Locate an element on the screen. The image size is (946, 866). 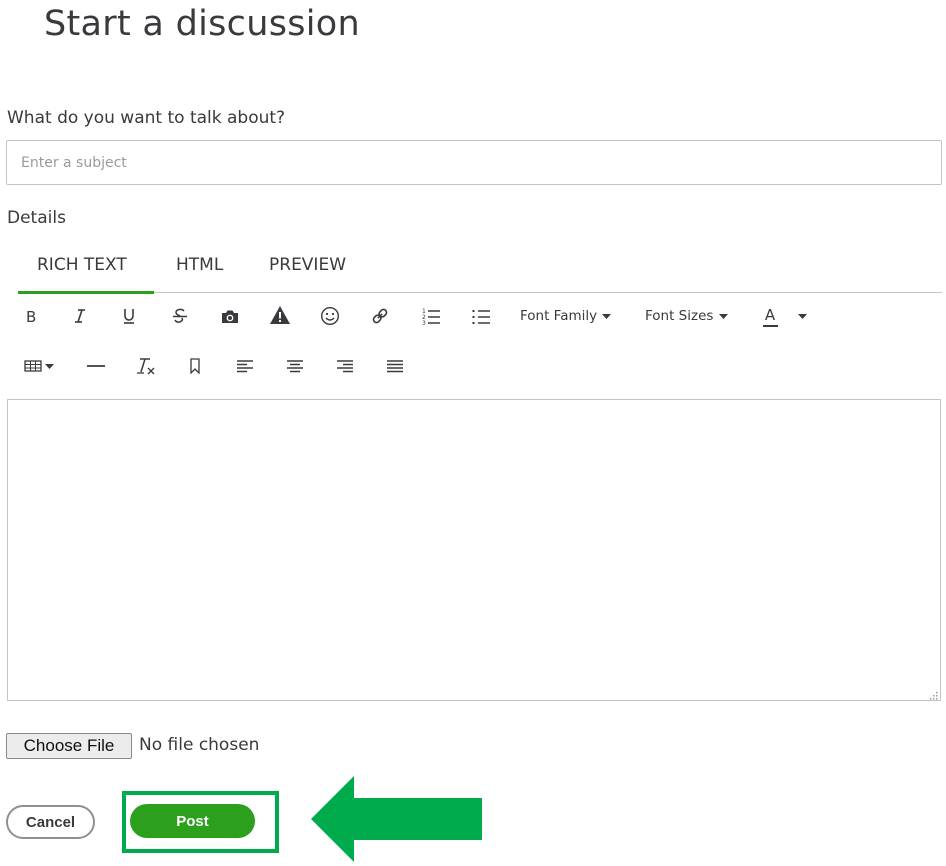
strikethrough-icon is located at coordinates (180, 316).